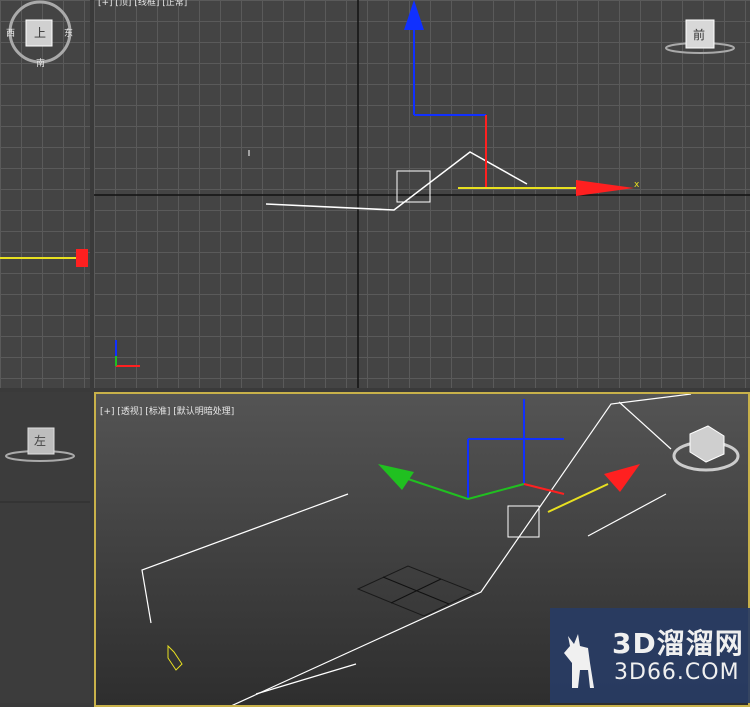  What do you see at coordinates (306, 679) in the screenshot?
I see `spline-bottom` at bounding box center [306, 679].